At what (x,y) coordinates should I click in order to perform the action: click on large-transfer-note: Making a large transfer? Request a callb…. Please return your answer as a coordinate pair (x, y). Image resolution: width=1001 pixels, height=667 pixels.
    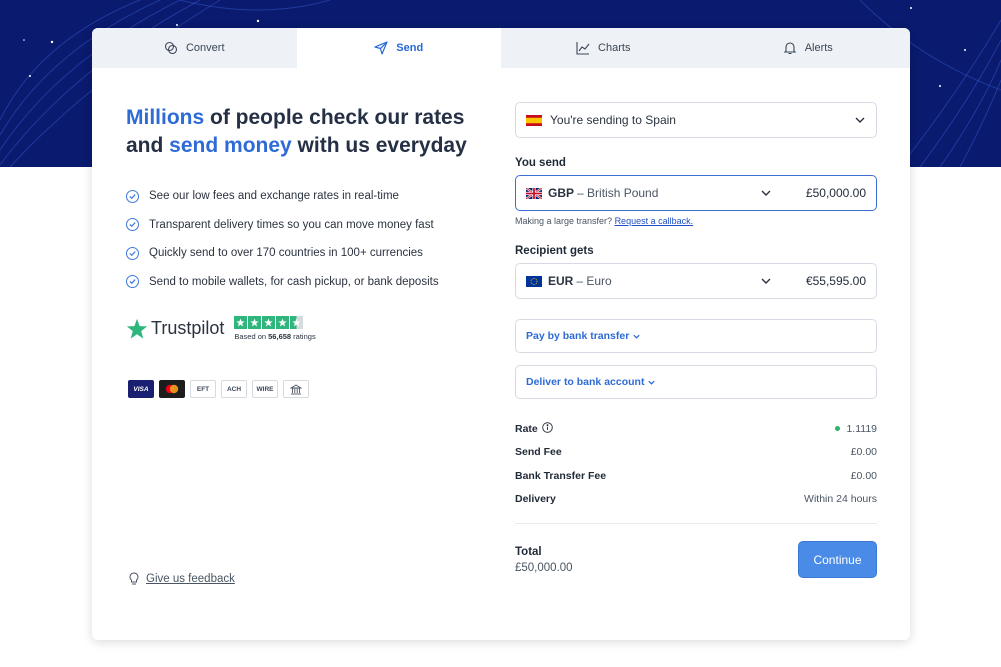
    Looking at the image, I should click on (696, 221).